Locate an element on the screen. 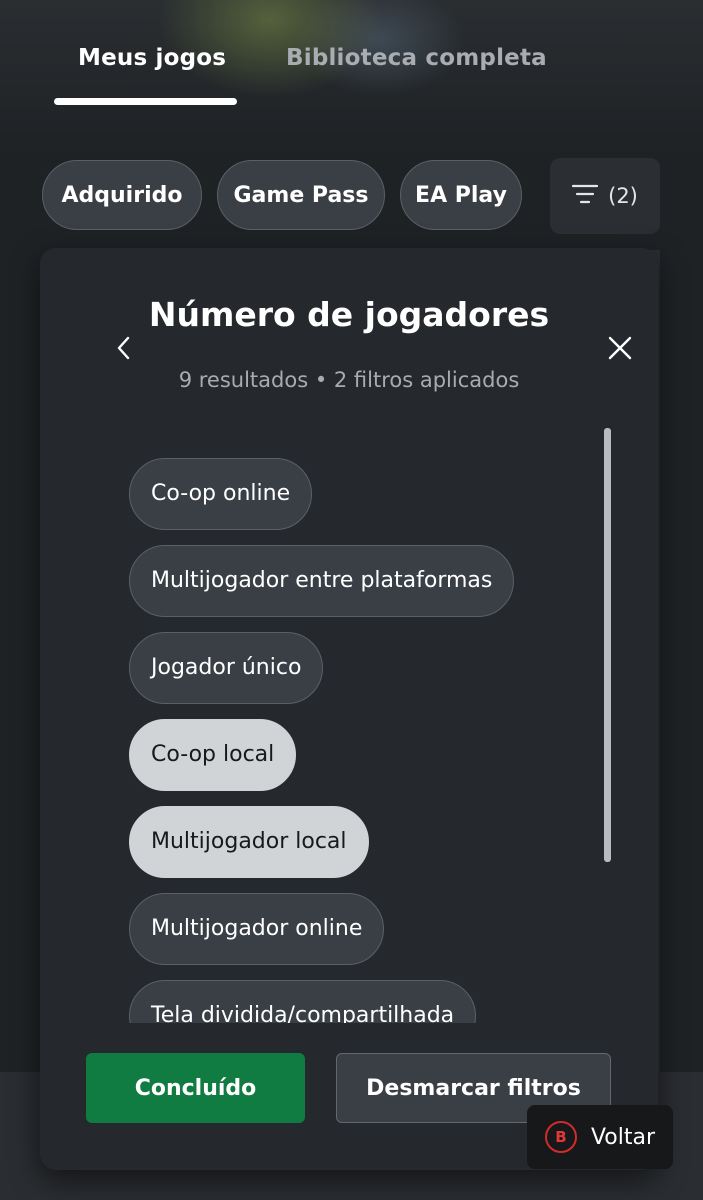  b-button-icon: B is located at coordinates (560, 1137).